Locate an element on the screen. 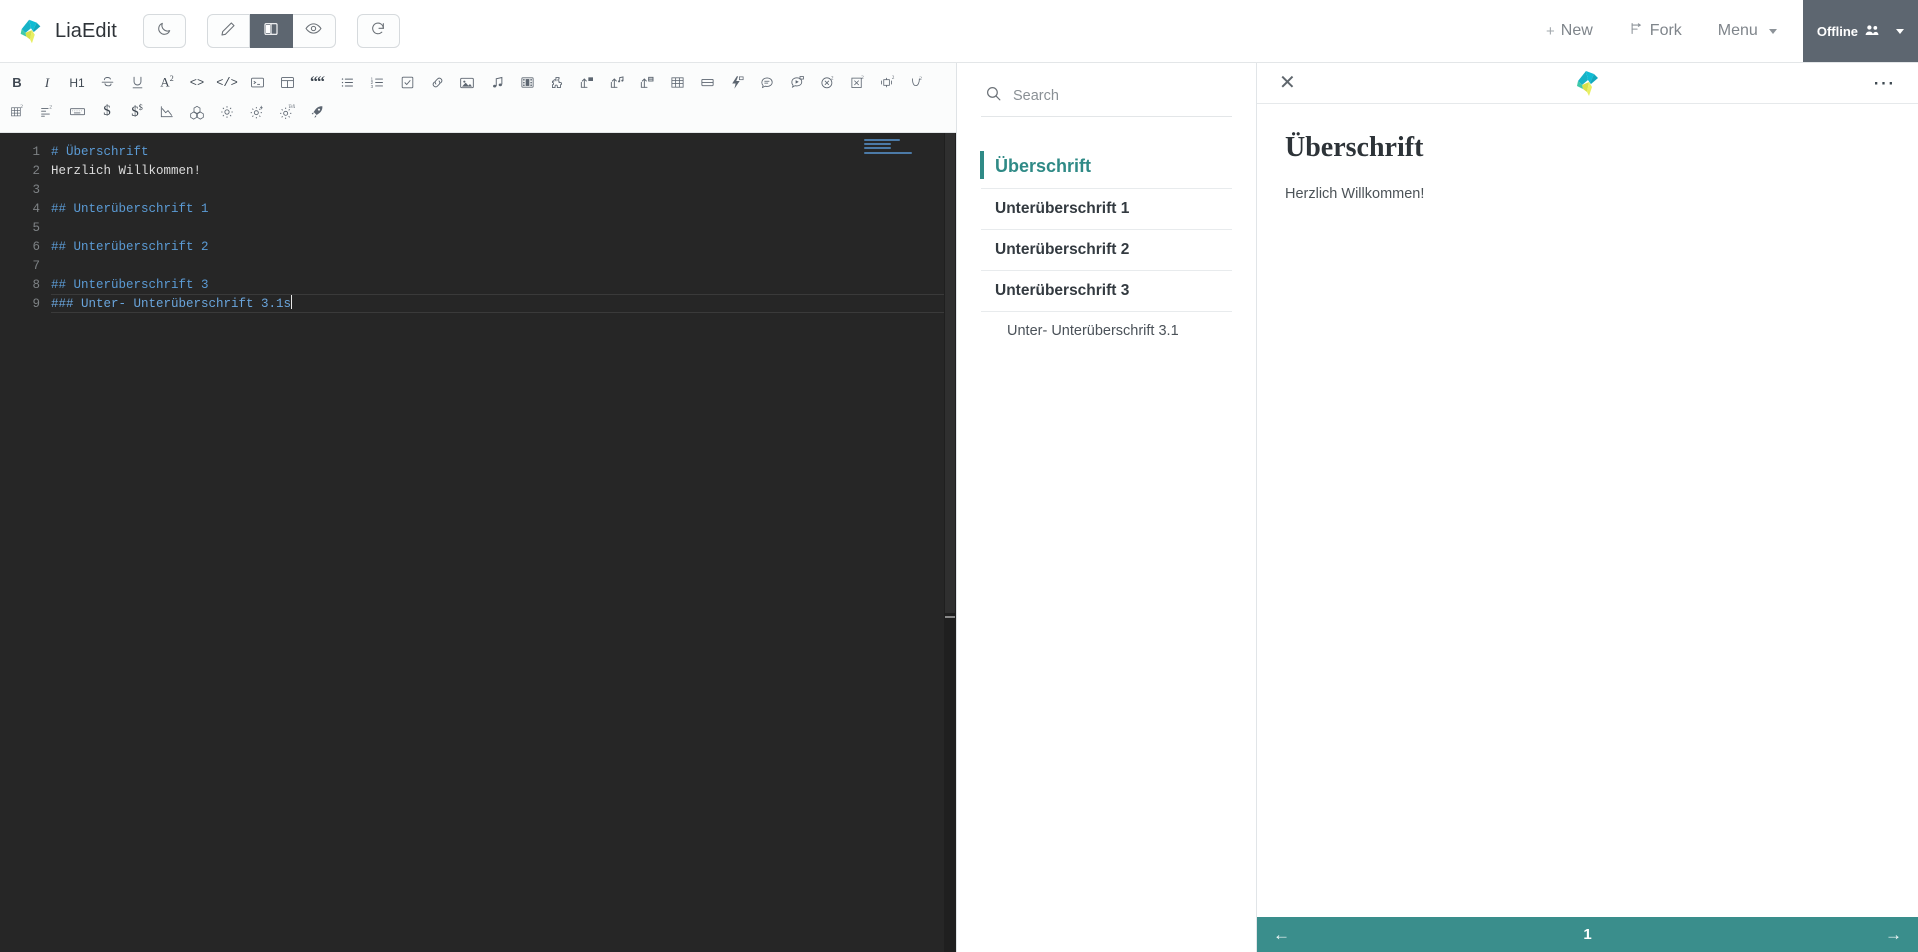  speech-bubble-icon is located at coordinates (767, 82).